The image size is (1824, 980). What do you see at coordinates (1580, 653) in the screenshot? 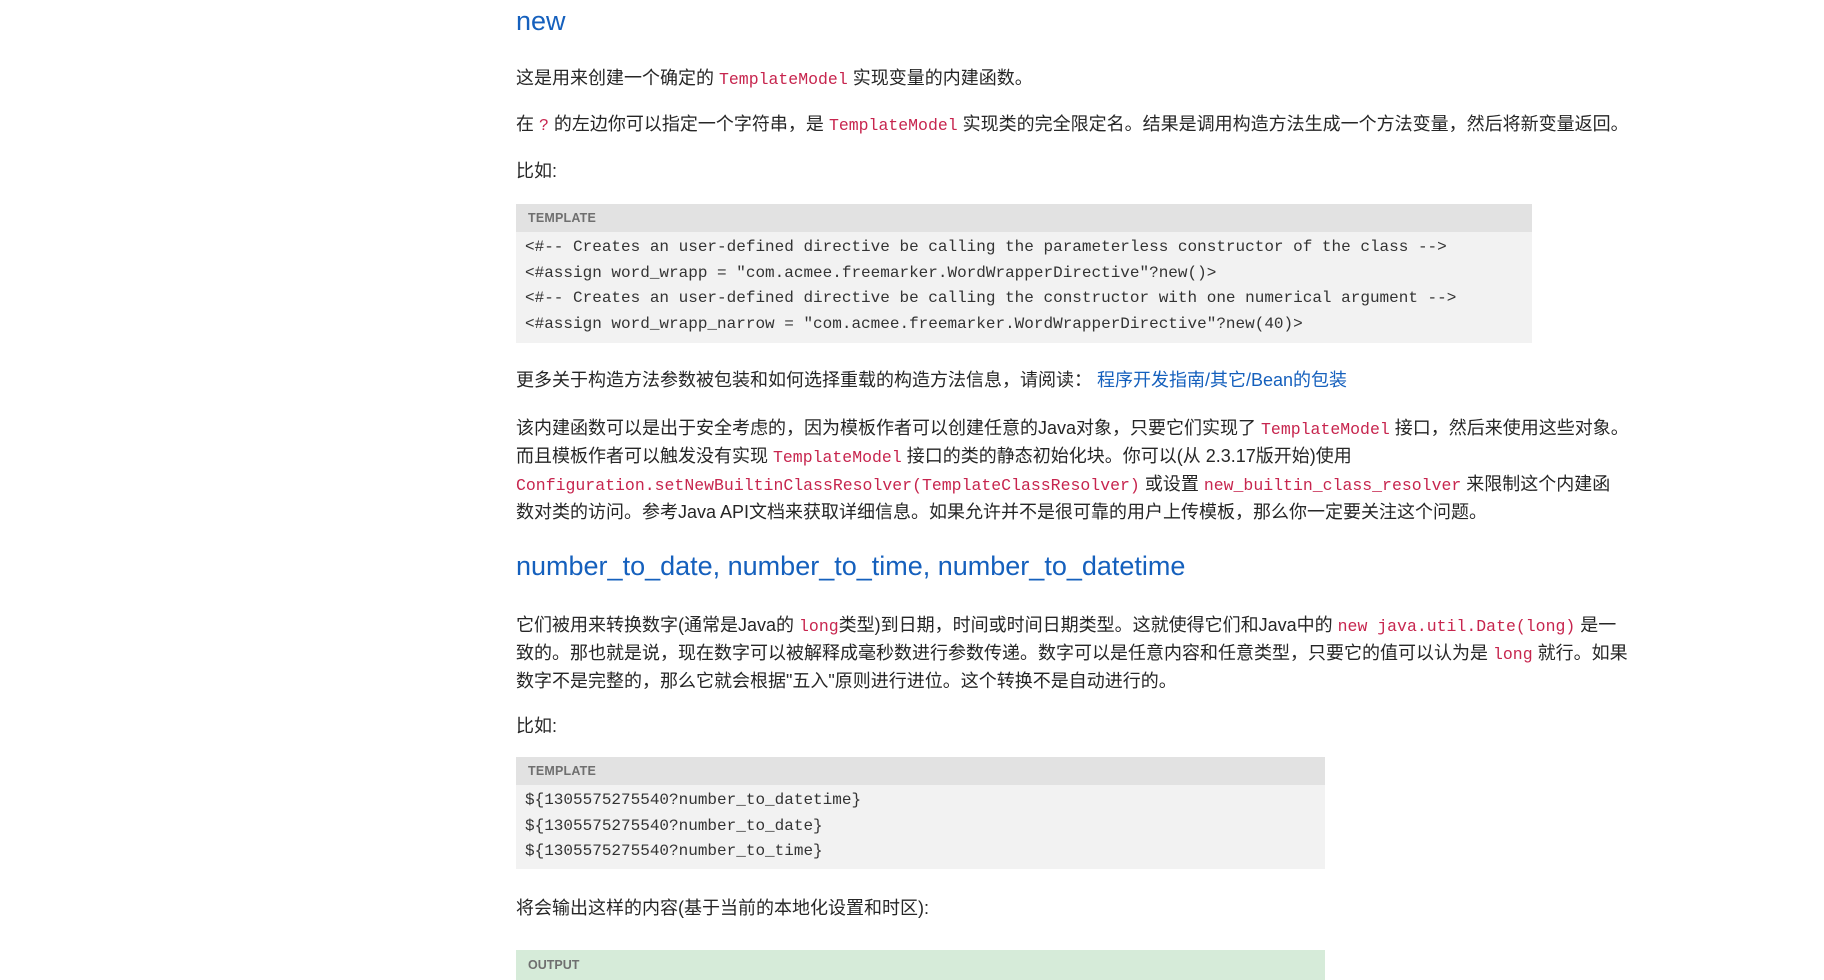
I see `text-span: 就行。如果` at bounding box center [1580, 653].